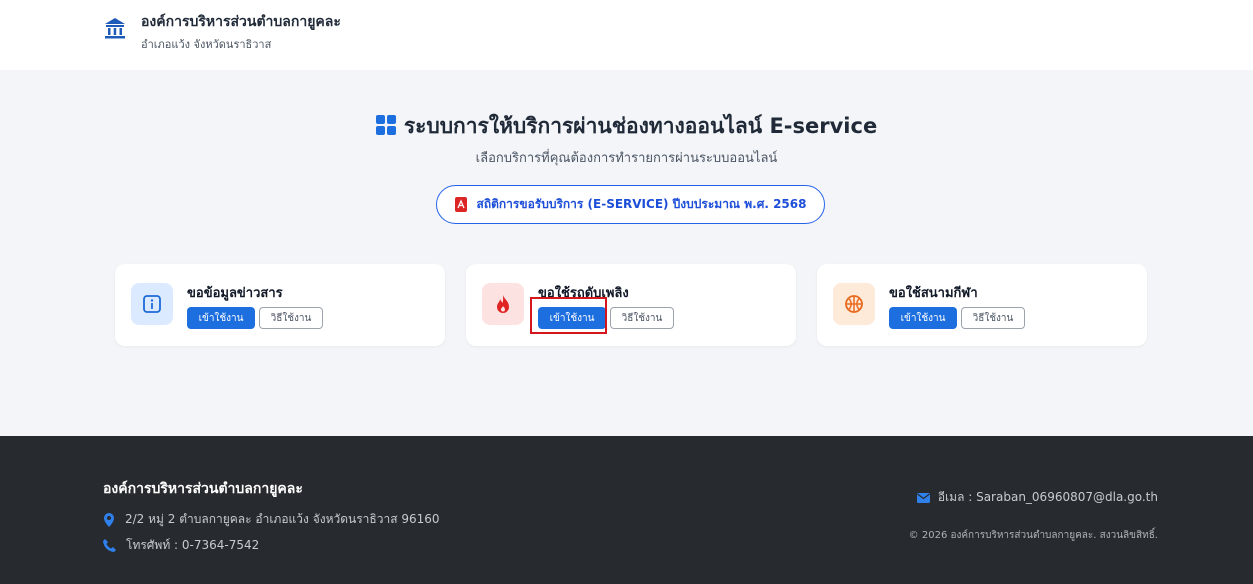 Image resolution: width=1253 pixels, height=584 pixels. What do you see at coordinates (923, 497) in the screenshot?
I see `envelope-icon` at bounding box center [923, 497].